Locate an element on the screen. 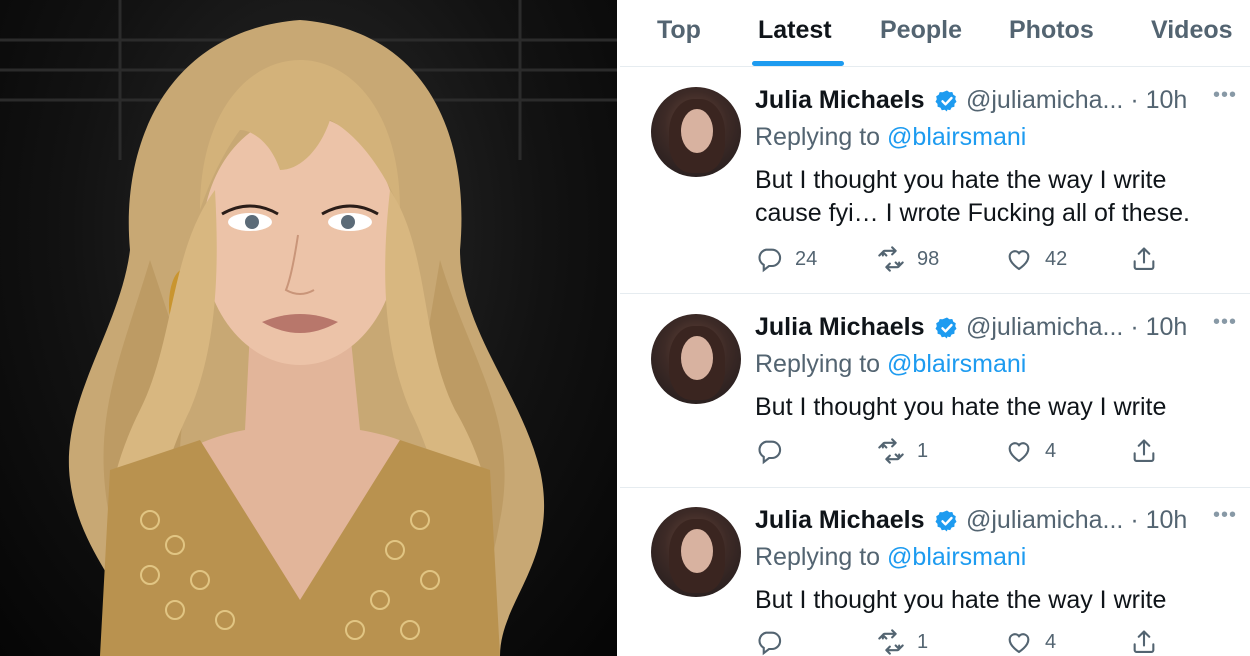  like-count: 42 is located at coordinates (1056, 258).